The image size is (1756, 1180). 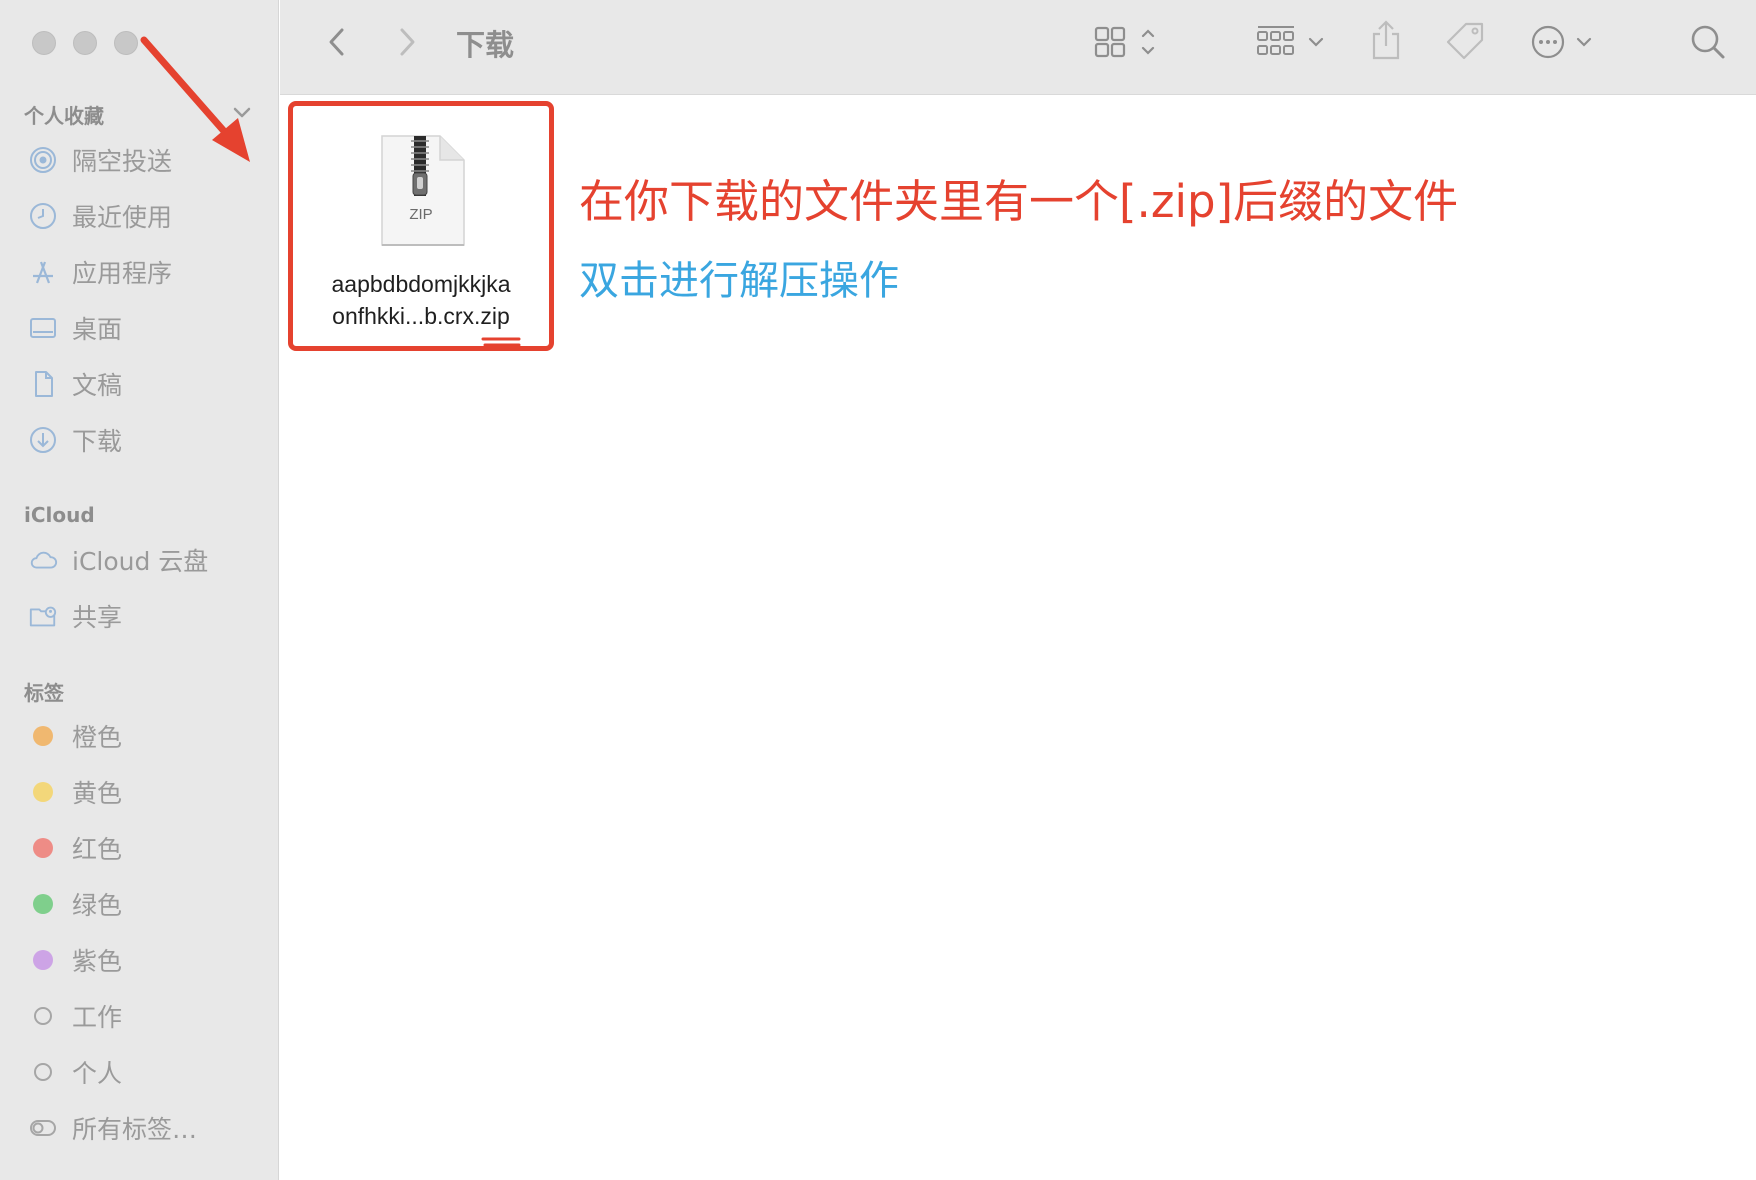 I want to click on yellow-tag-dot-icon, so click(x=43, y=792).